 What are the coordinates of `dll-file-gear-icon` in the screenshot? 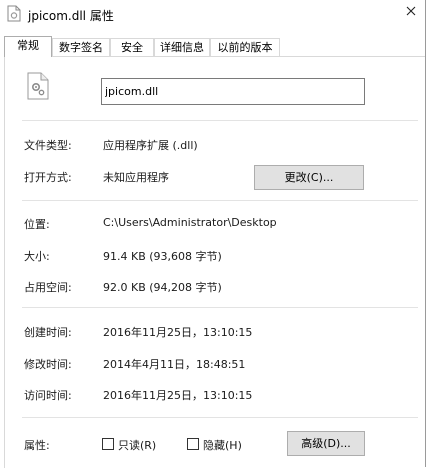 It's located at (38, 86).